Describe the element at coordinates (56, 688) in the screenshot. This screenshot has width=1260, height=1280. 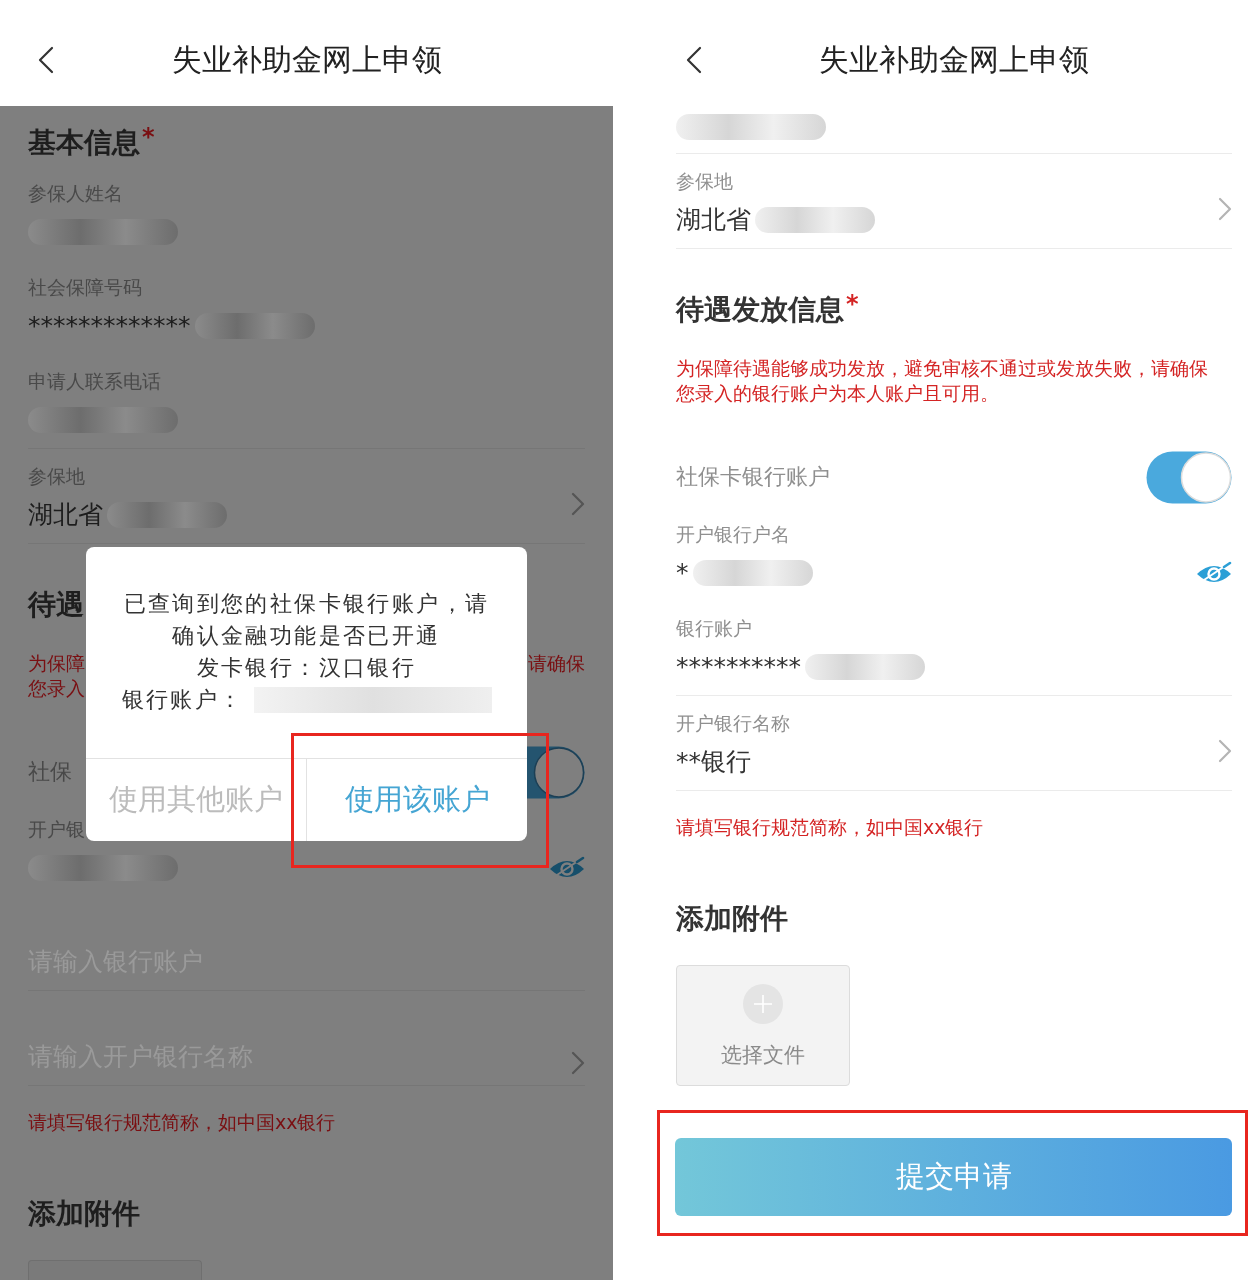
I see `notice-text: 您录入` at that location.